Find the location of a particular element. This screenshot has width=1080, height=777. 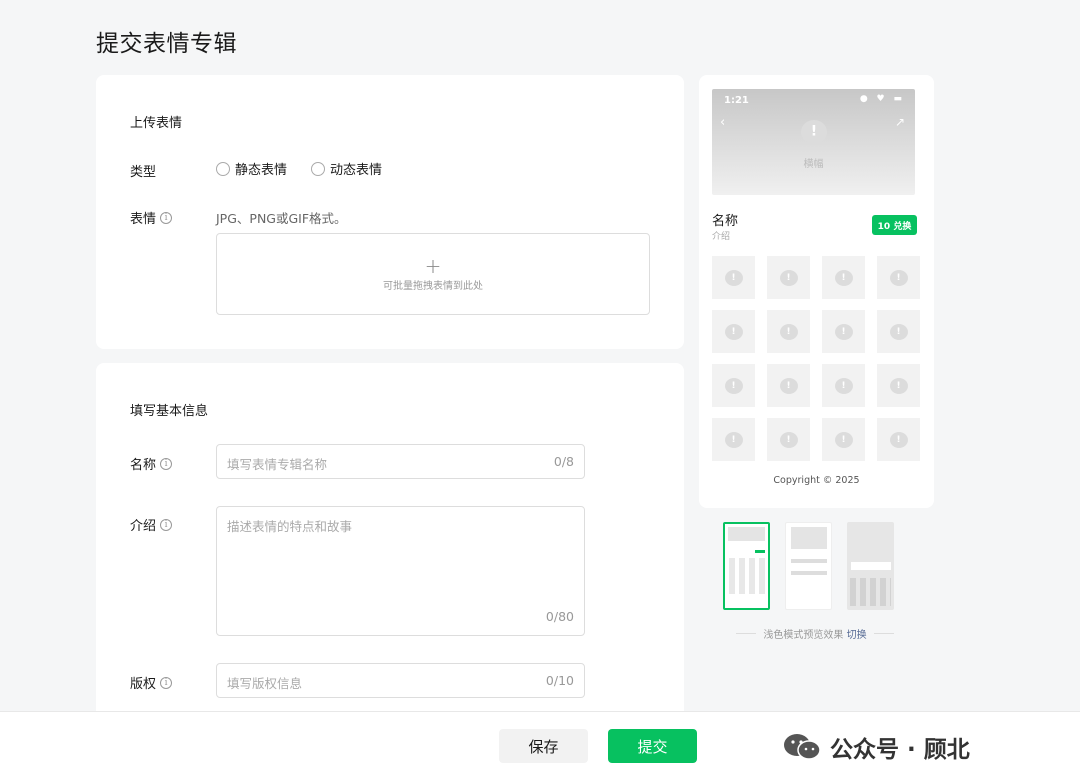

share-icon: ↗ is located at coordinates (899, 122).